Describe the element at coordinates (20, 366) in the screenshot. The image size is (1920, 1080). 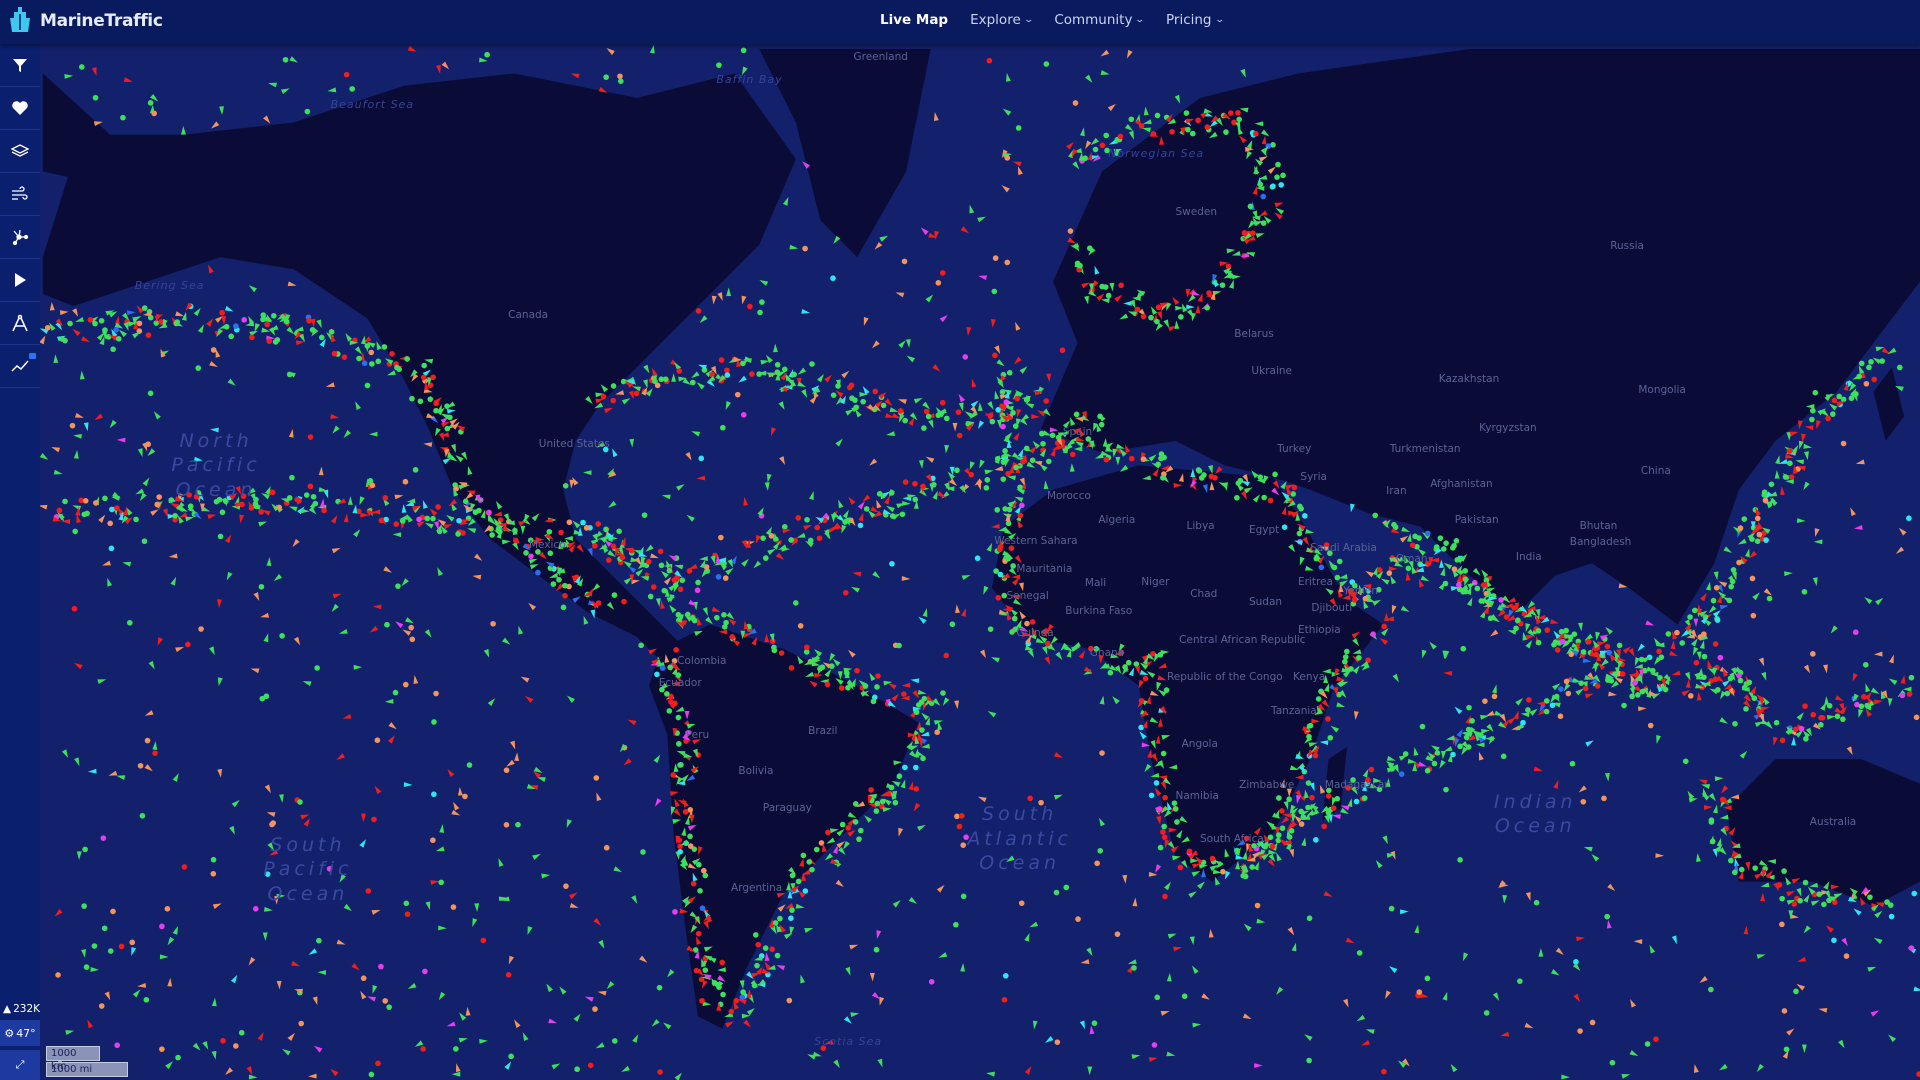
I see `analytics-button` at that location.